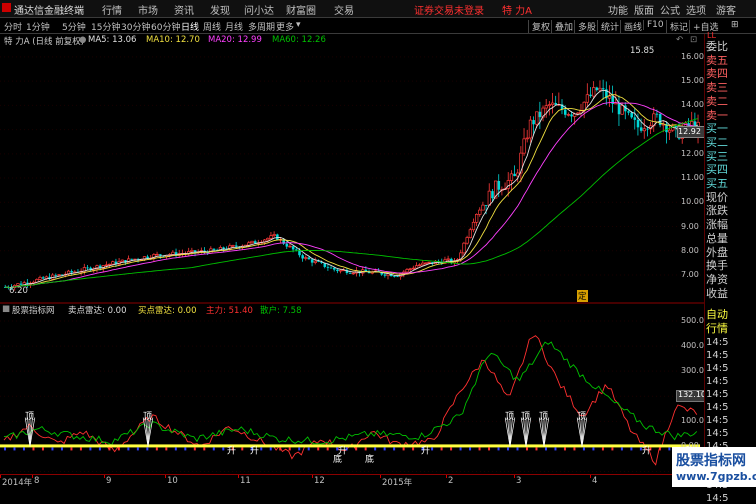  What do you see at coordinates (13, 26) in the screenshot?
I see `tab-fenshi: 分时` at bounding box center [13, 26].